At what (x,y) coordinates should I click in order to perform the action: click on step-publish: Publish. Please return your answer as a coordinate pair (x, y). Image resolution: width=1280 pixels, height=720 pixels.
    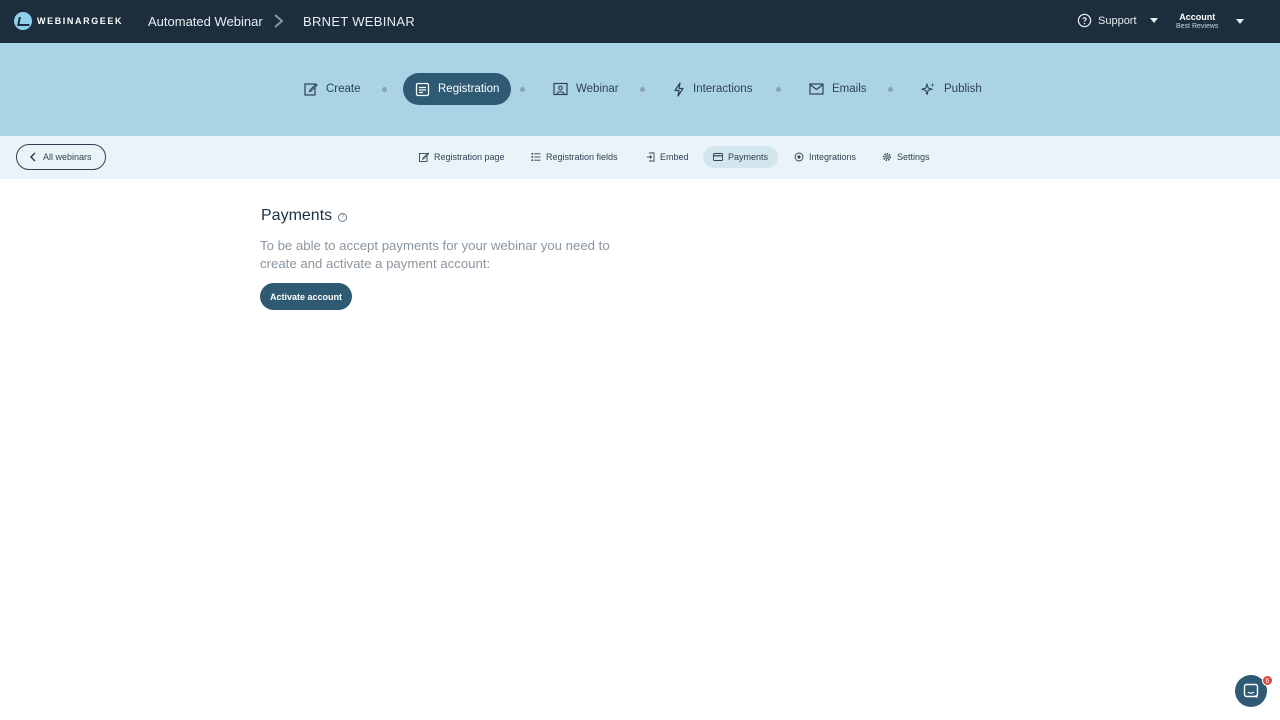
    Looking at the image, I should click on (951, 89).